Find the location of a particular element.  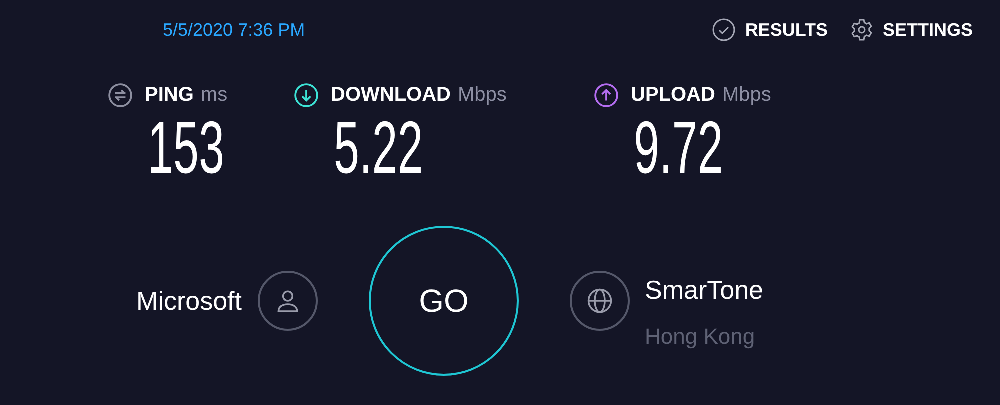

isp-button is located at coordinates (600, 301).